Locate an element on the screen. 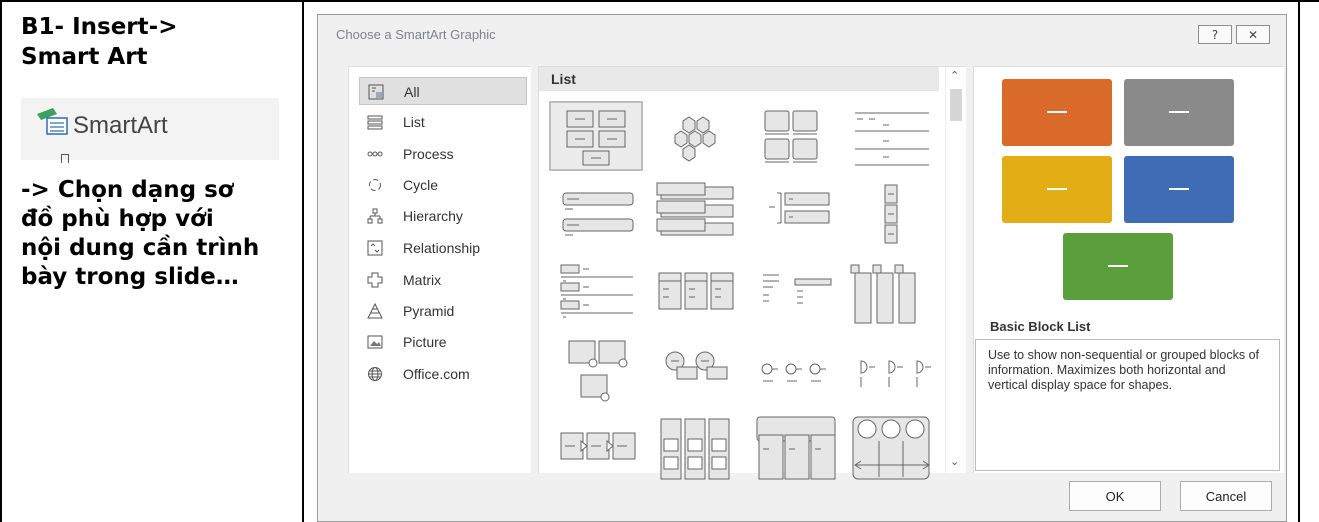  category-all: All is located at coordinates (443, 91).